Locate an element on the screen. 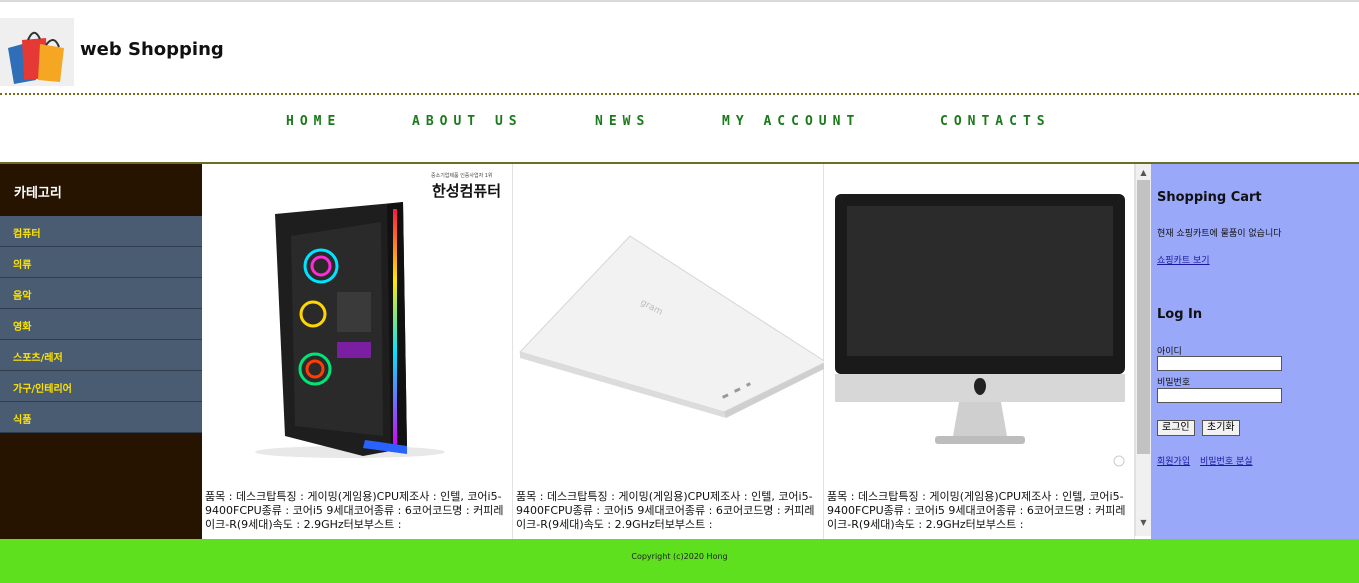 Image resolution: width=1359 pixels, height=583 pixels. product-image: gram is located at coordinates (671, 324).